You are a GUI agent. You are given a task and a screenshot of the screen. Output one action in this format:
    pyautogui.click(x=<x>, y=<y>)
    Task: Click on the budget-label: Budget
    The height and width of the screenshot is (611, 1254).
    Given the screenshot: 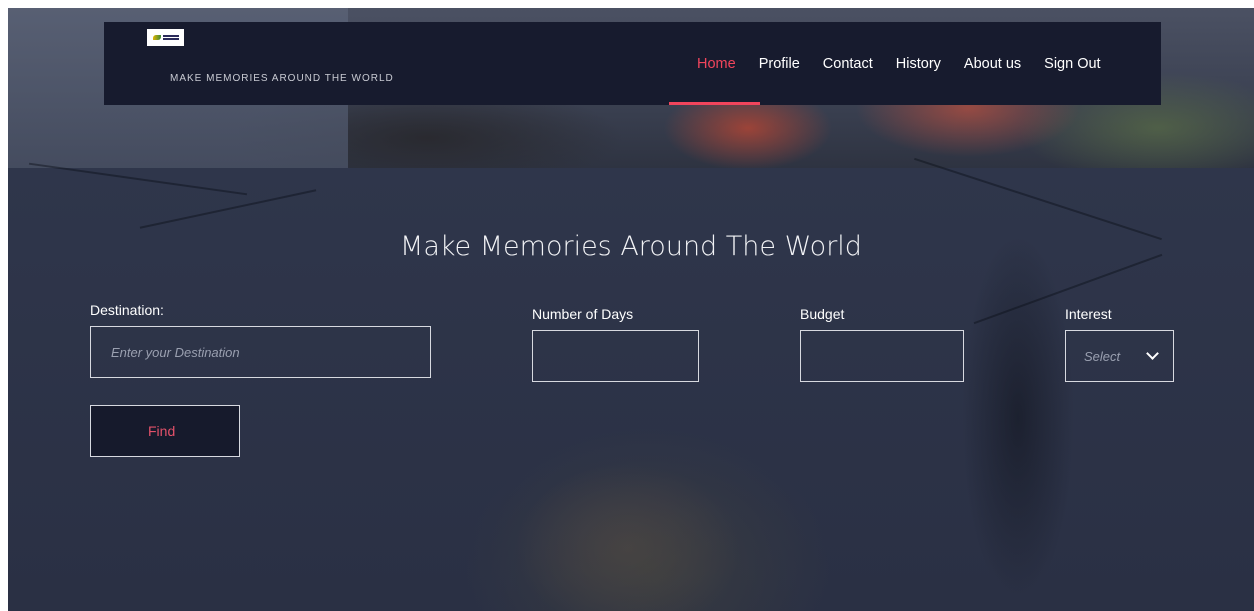 What is the action you would take?
    pyautogui.click(x=822, y=314)
    